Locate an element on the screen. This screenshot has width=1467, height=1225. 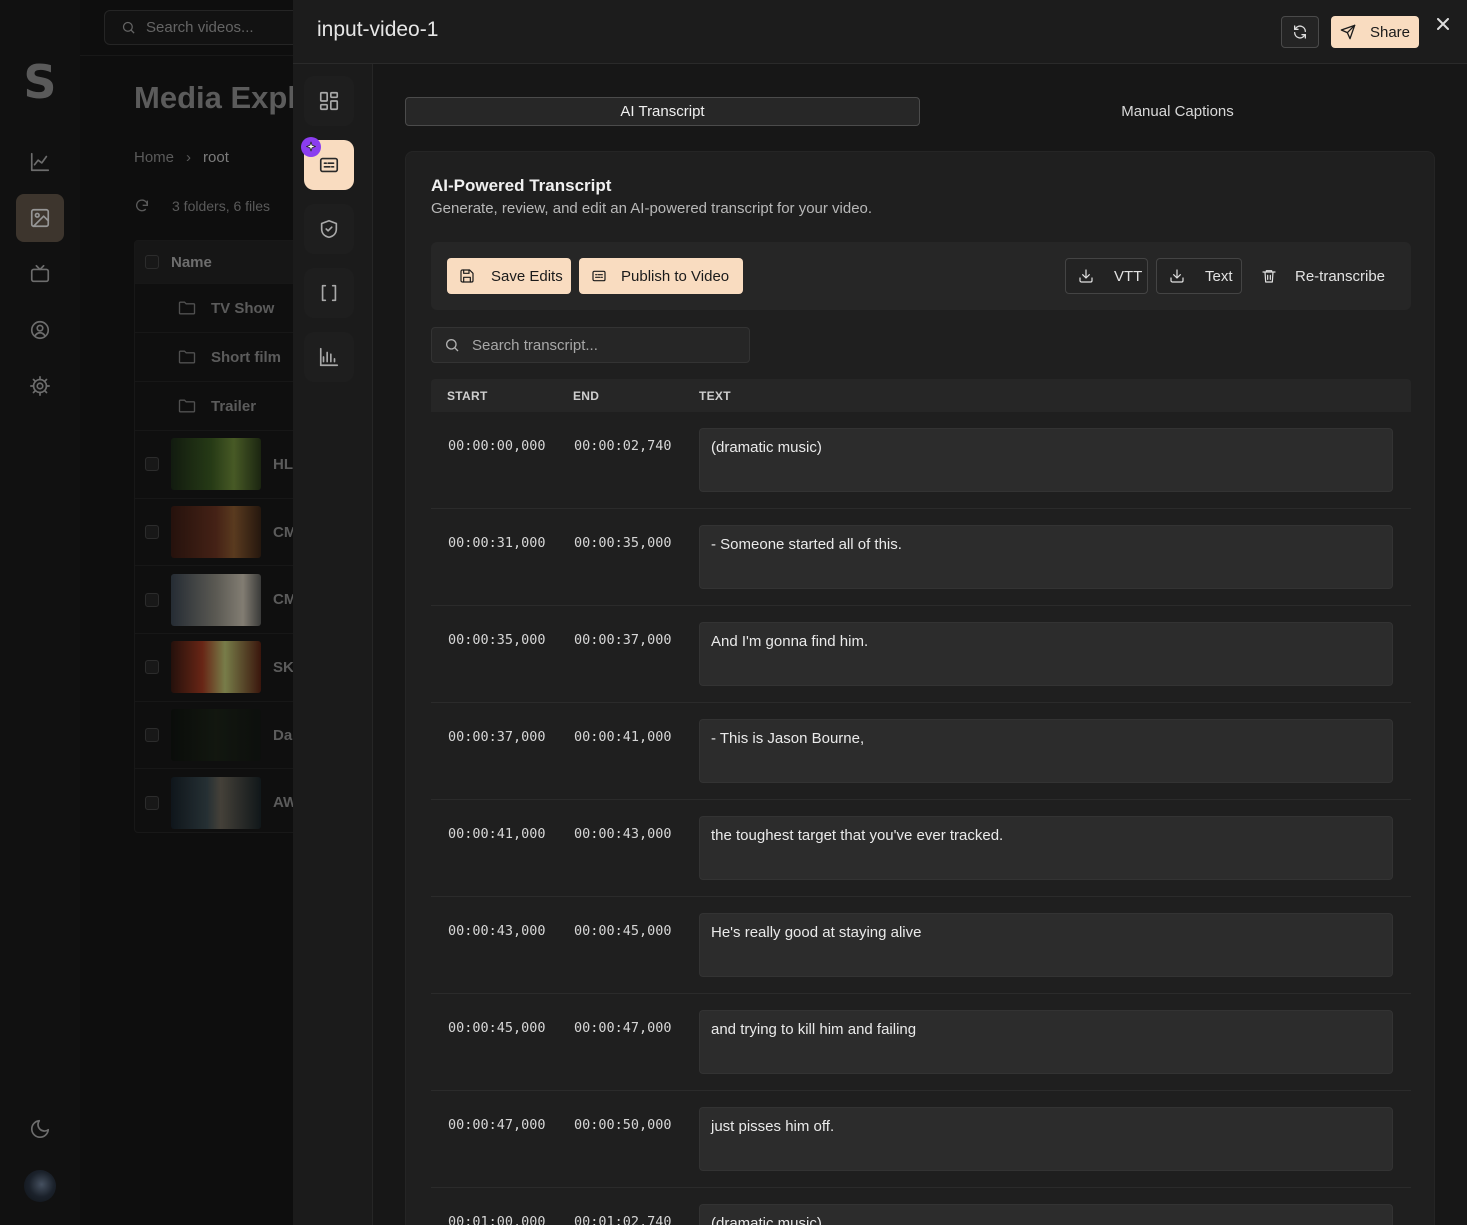
segment-end: 00:00:37,000 is located at coordinates (623, 640).